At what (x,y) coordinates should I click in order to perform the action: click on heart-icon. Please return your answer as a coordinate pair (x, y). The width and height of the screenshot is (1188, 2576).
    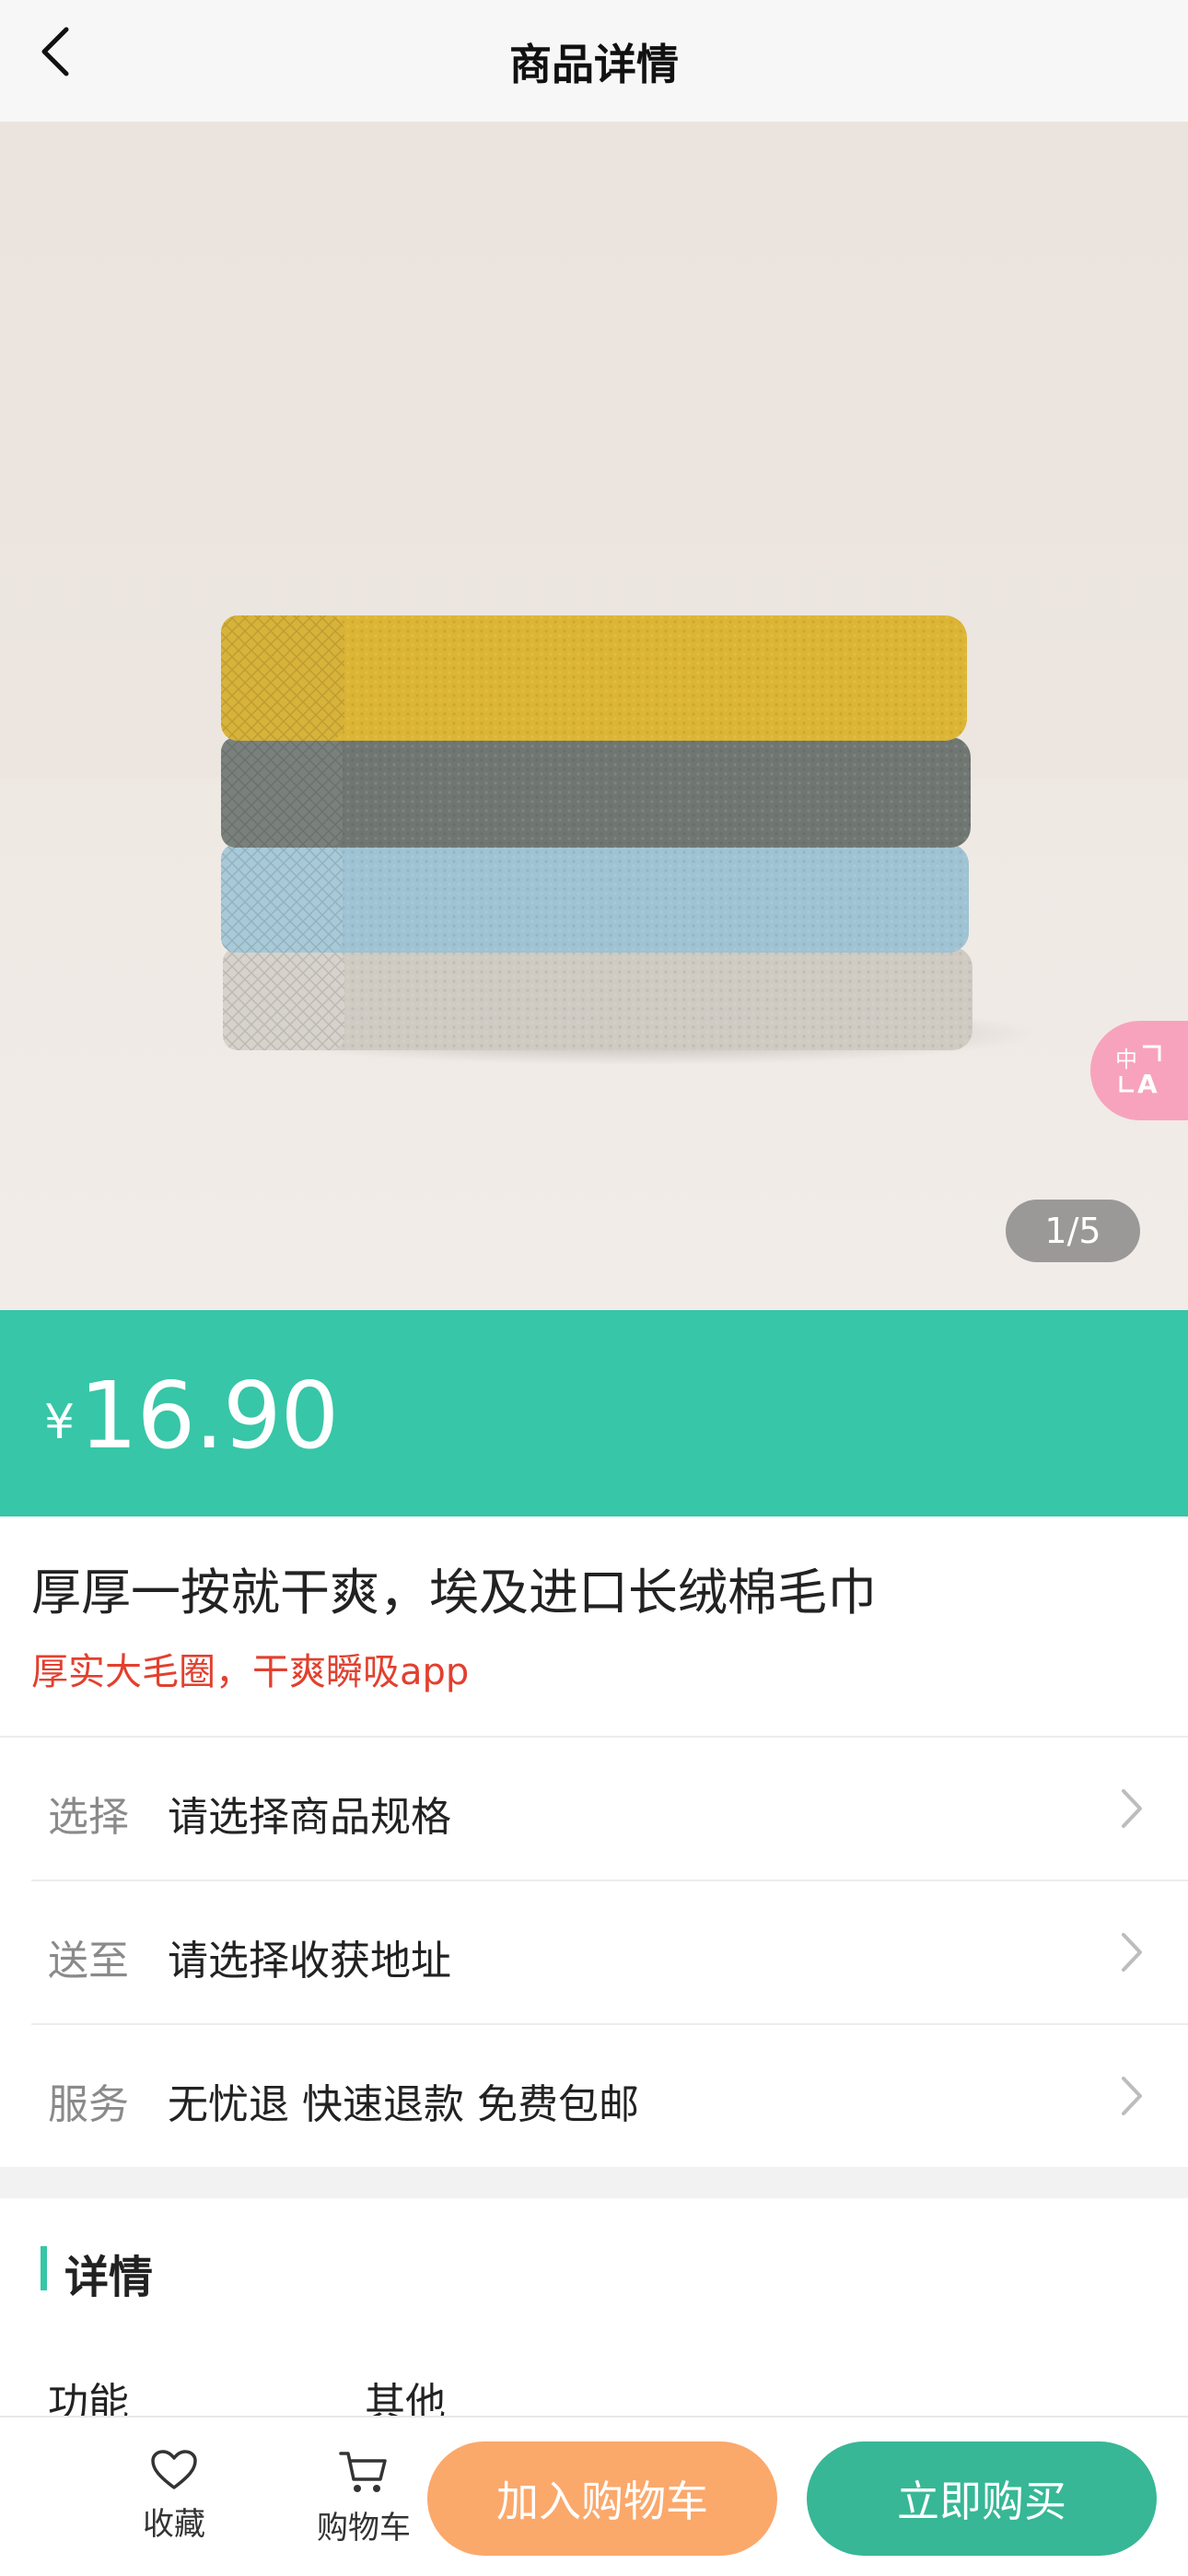
    Looking at the image, I should click on (174, 2469).